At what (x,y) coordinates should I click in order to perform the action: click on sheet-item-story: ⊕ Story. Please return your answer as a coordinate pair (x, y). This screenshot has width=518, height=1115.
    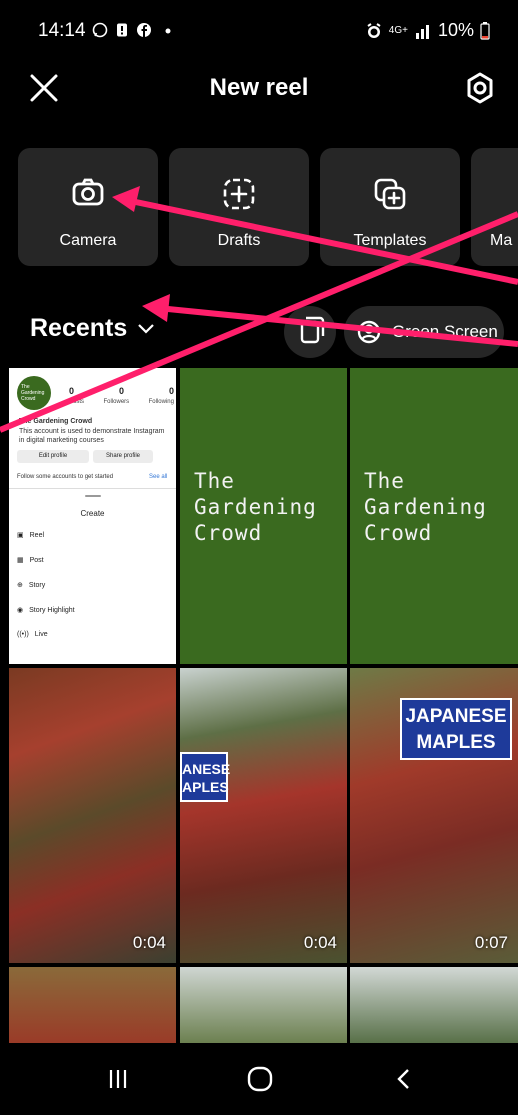
    Looking at the image, I should click on (31, 585).